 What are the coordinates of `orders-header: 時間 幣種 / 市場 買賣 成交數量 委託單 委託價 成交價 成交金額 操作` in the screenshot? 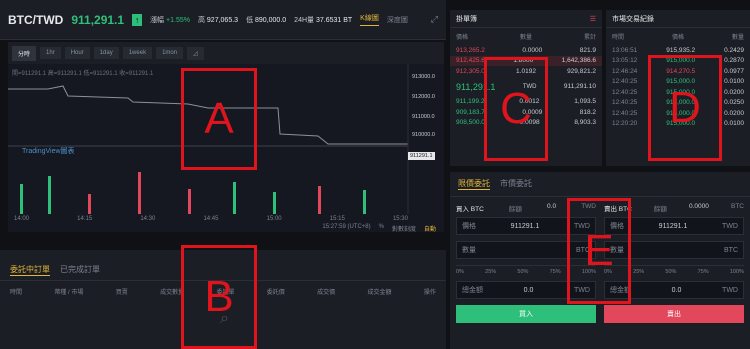 It's located at (223, 291).